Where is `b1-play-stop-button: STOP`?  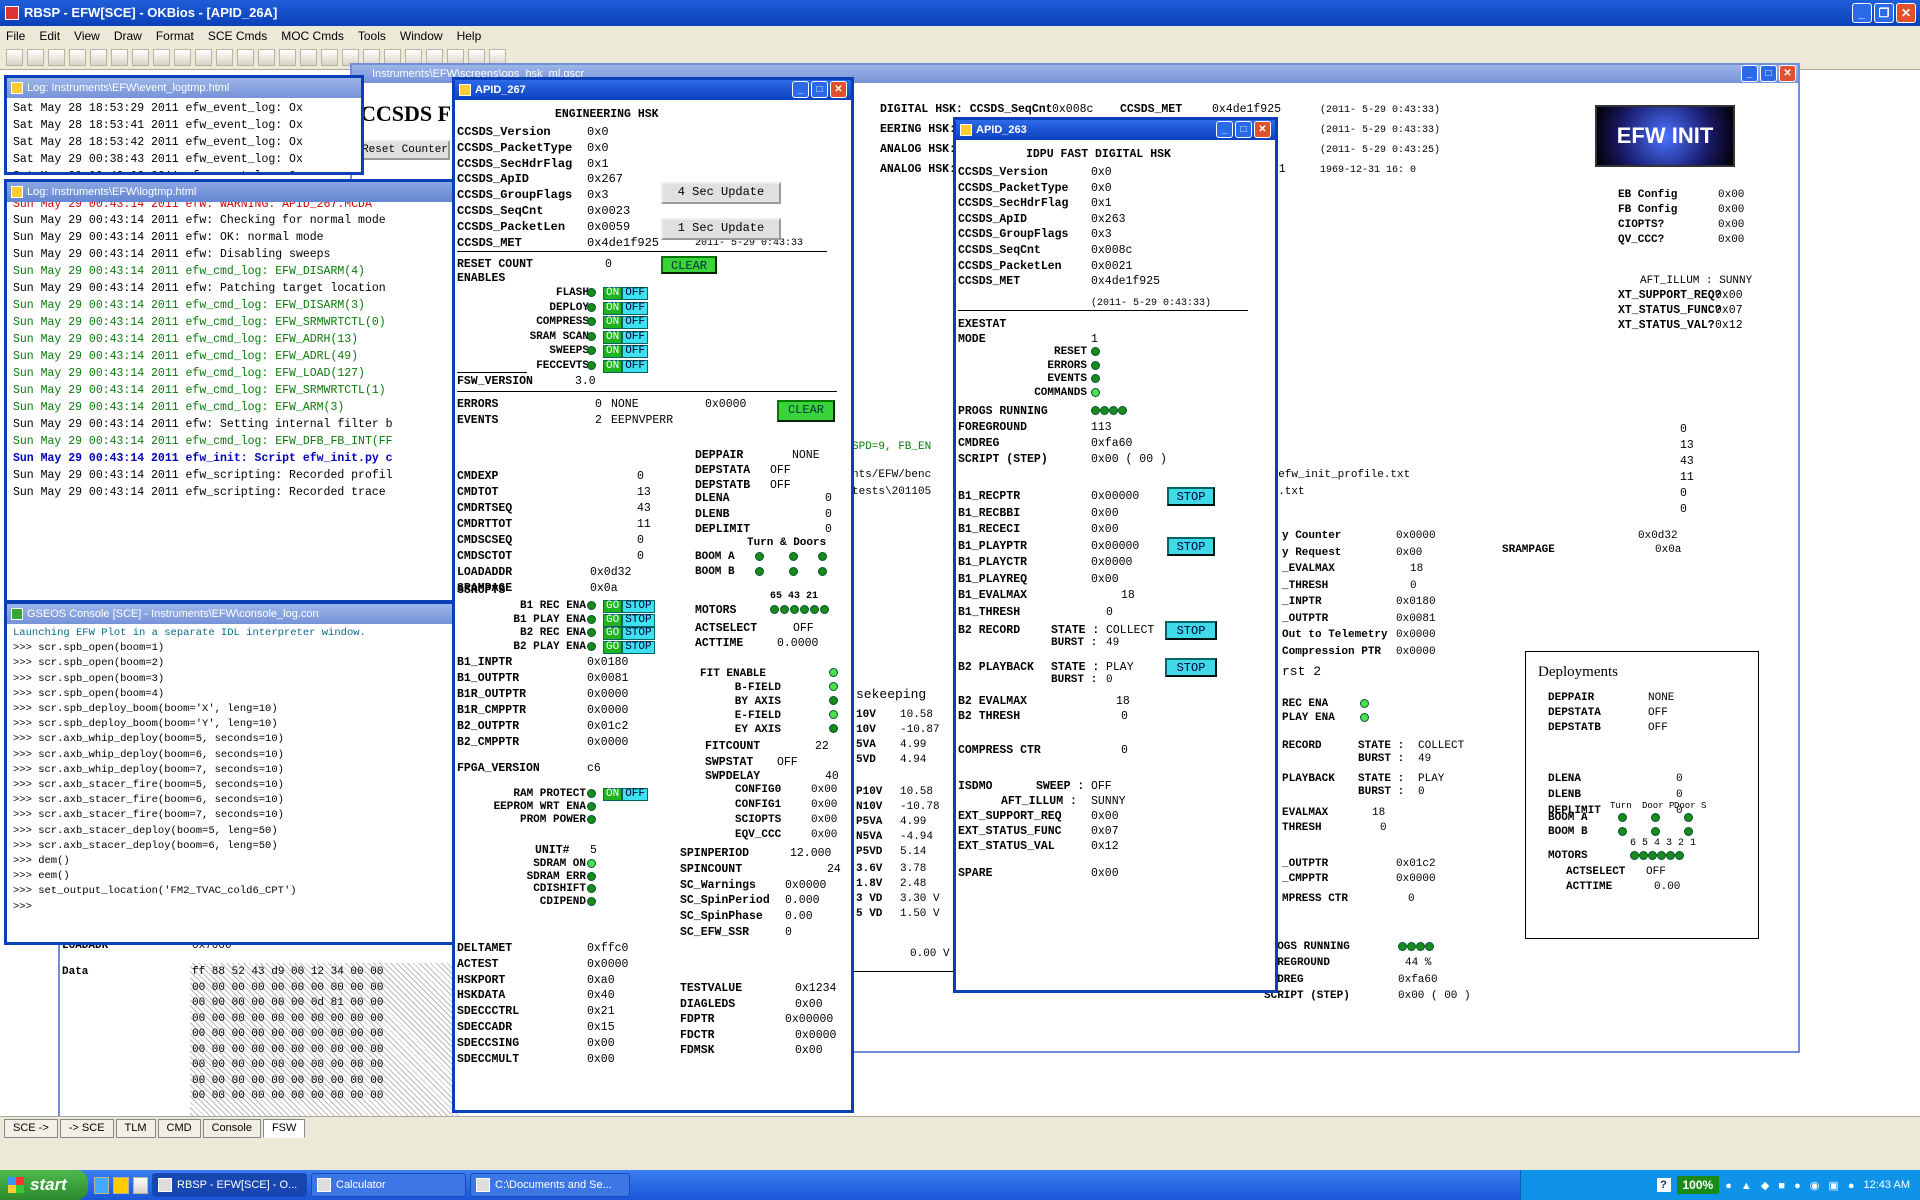
b1-play-stop-button: STOP is located at coordinates (1191, 546).